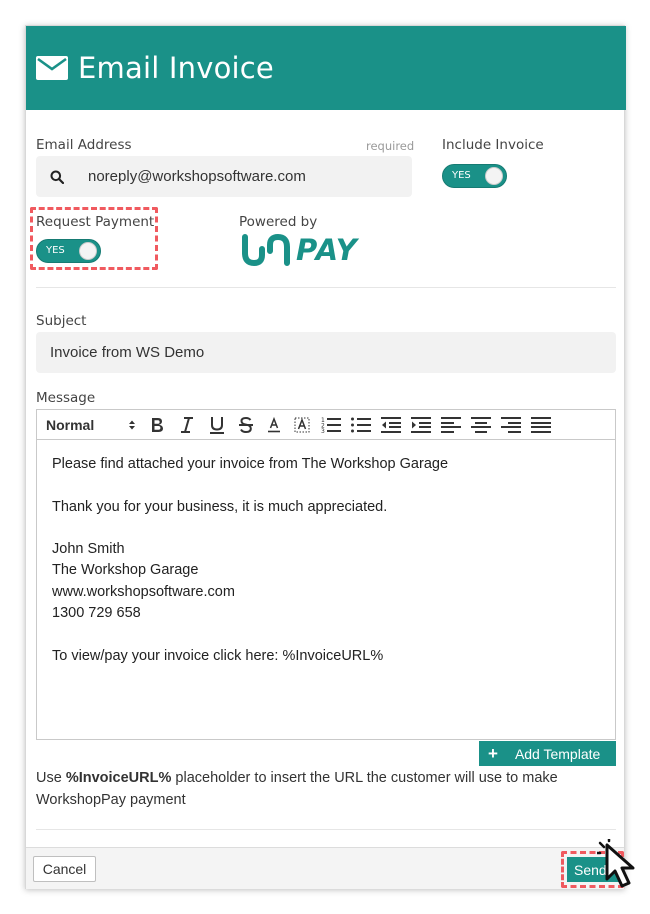  Describe the element at coordinates (84, 145) in the screenshot. I see `email-label: Email Address` at that location.